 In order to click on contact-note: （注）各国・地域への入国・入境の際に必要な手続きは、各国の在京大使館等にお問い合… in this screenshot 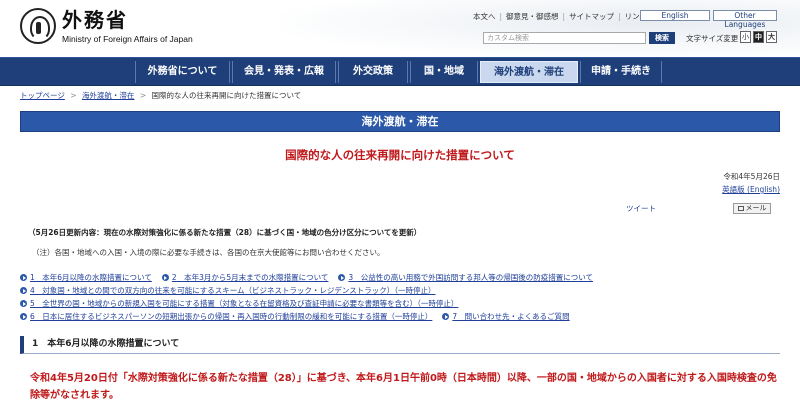, I will do `click(208, 252)`.